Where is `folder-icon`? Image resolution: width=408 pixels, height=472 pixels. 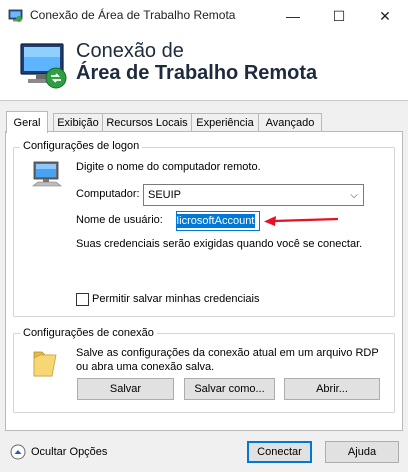
folder-icon is located at coordinates (45, 363).